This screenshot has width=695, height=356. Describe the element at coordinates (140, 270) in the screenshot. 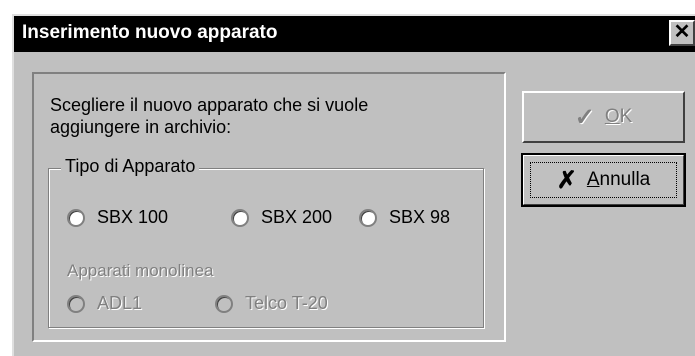

I see `monoline-heading: Apparati monolinea` at that location.